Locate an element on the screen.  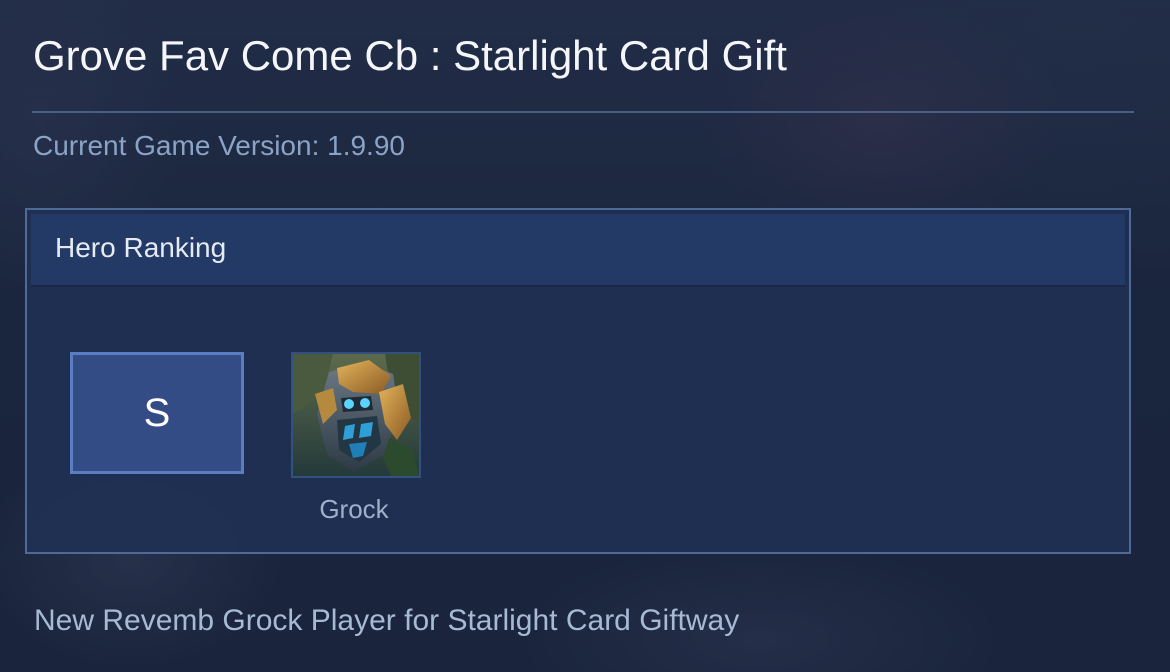
tier-badge: S is located at coordinates (157, 413).